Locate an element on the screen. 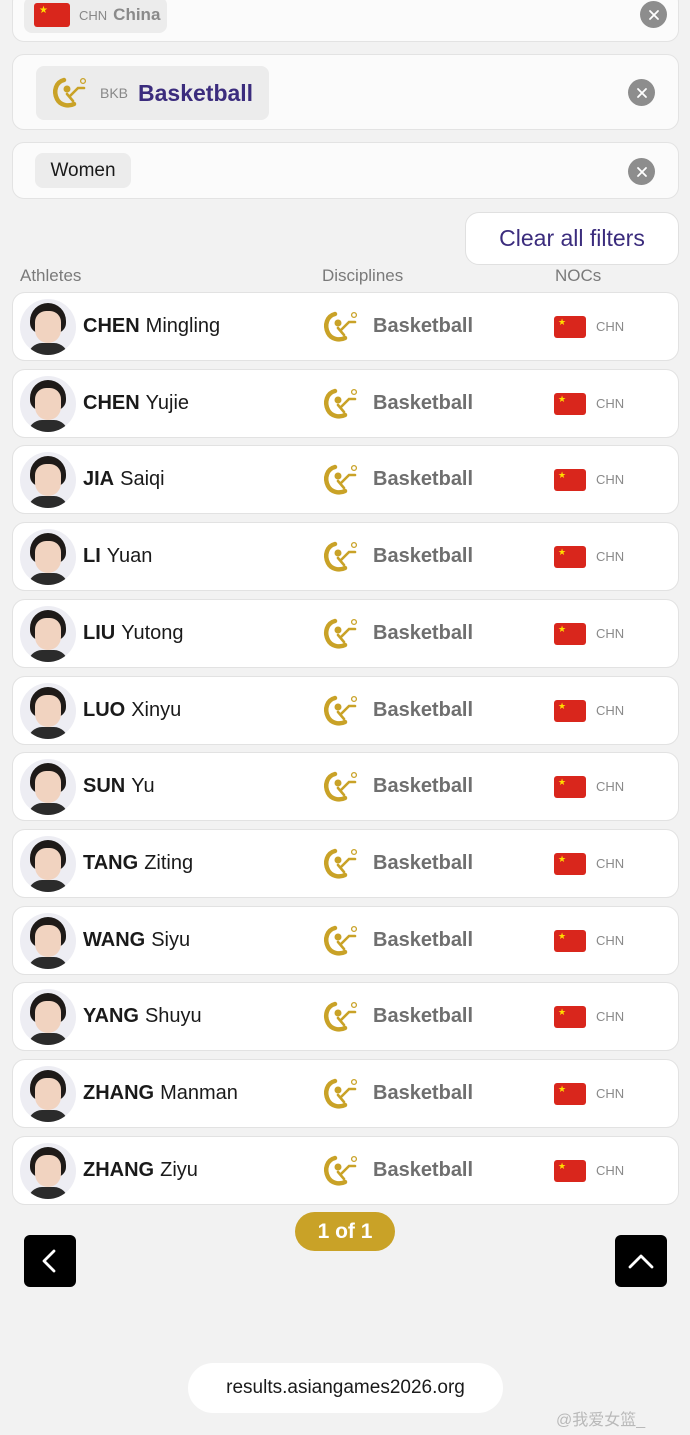 This screenshot has height=1435, width=690. discipline-code: BKB is located at coordinates (114, 93).